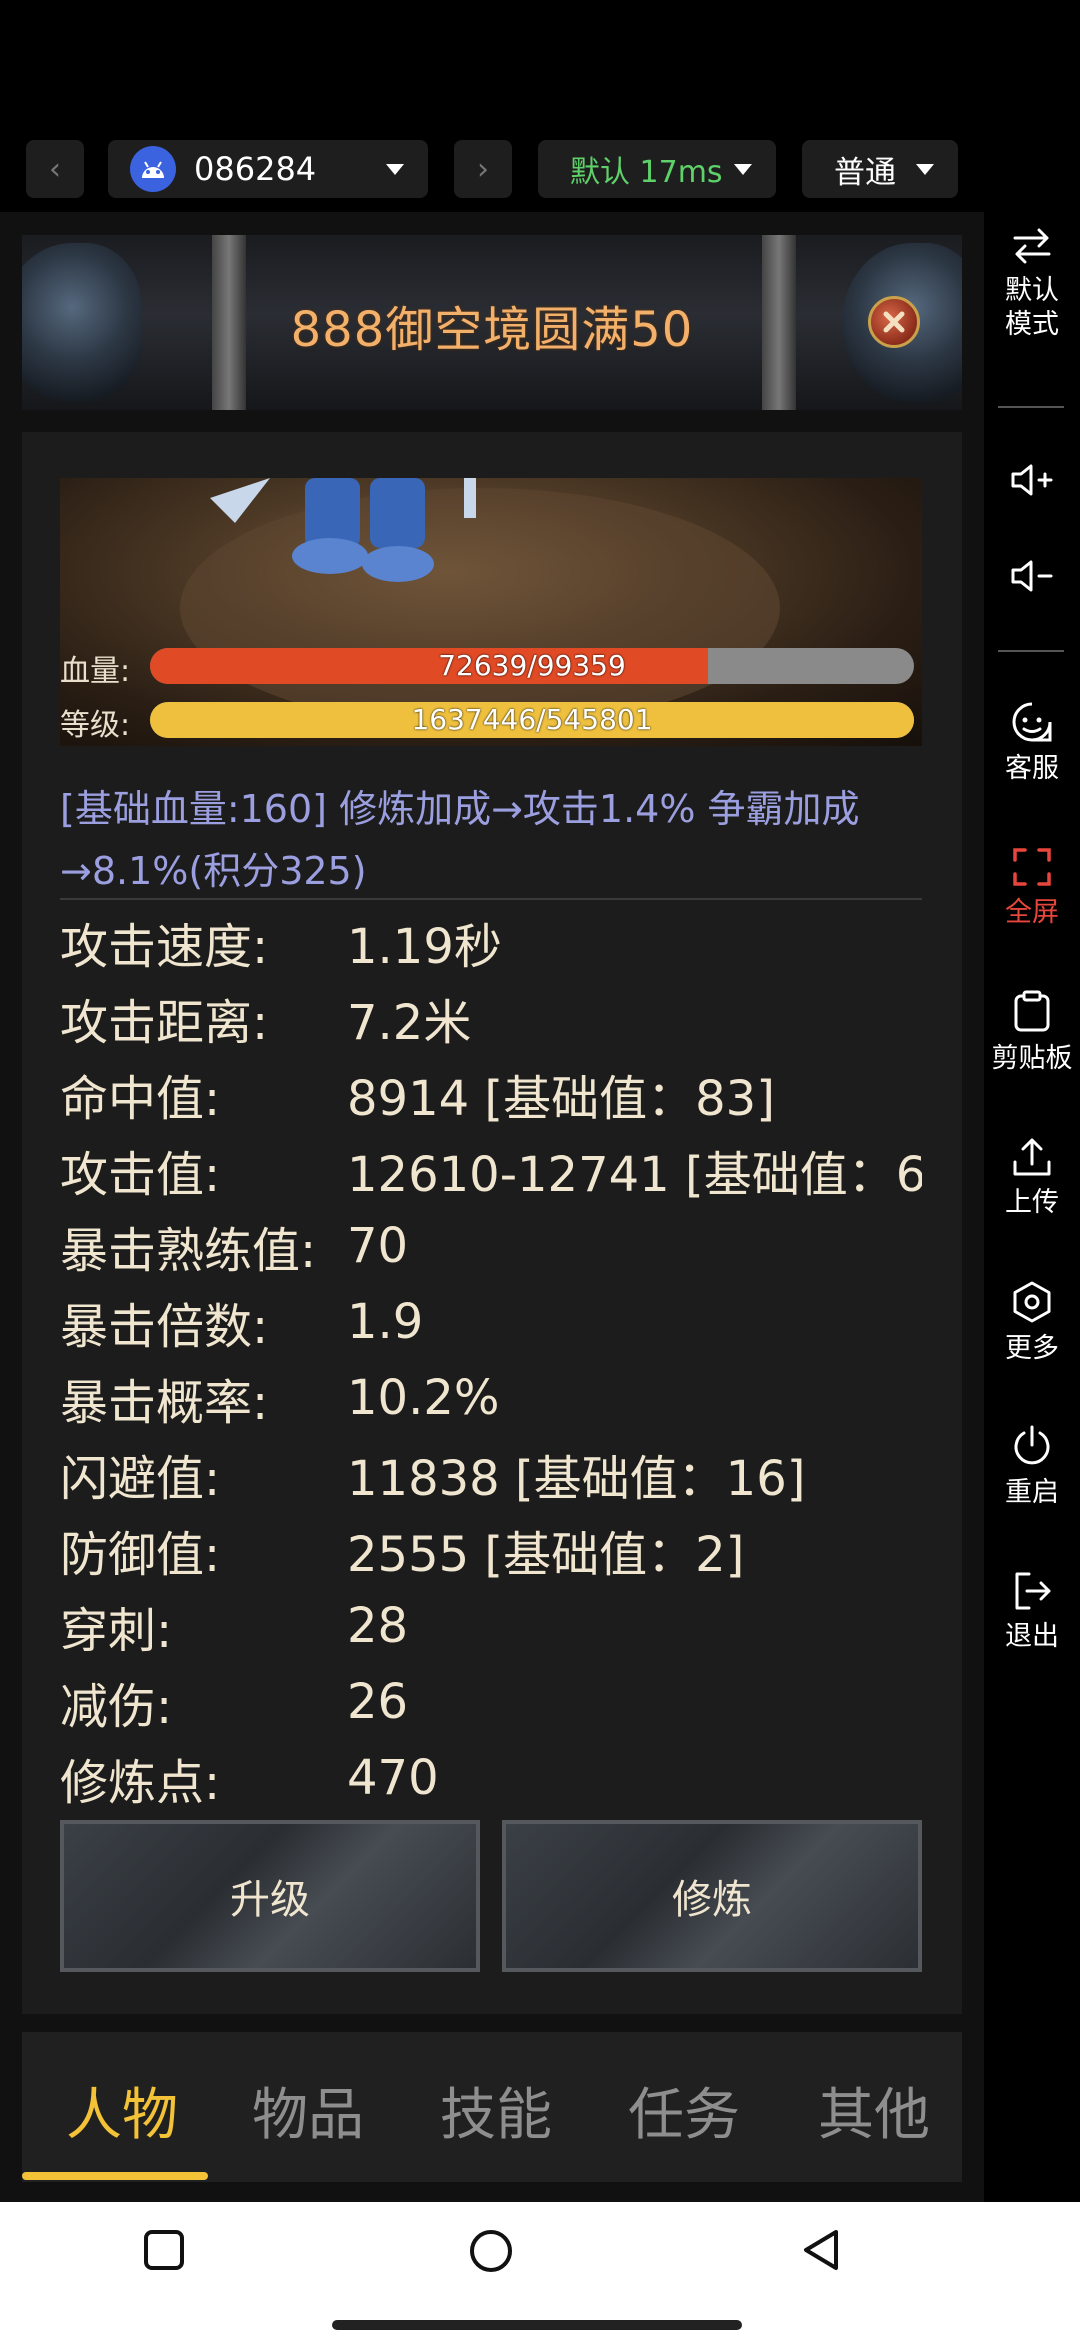  What do you see at coordinates (1032, 1492) in the screenshot?
I see `restart-label: 重启` at bounding box center [1032, 1492].